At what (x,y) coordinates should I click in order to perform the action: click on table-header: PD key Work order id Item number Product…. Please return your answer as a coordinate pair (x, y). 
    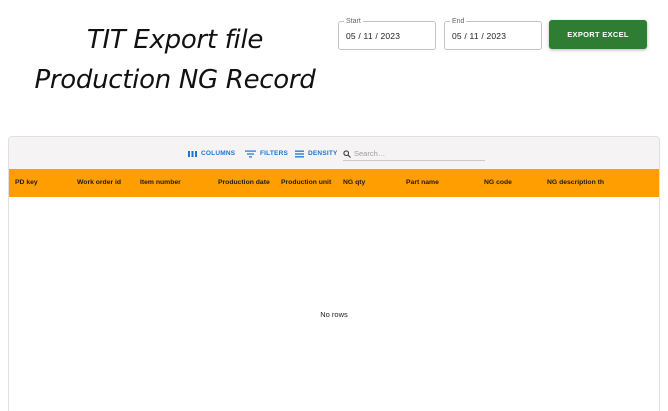
    Looking at the image, I should click on (334, 183).